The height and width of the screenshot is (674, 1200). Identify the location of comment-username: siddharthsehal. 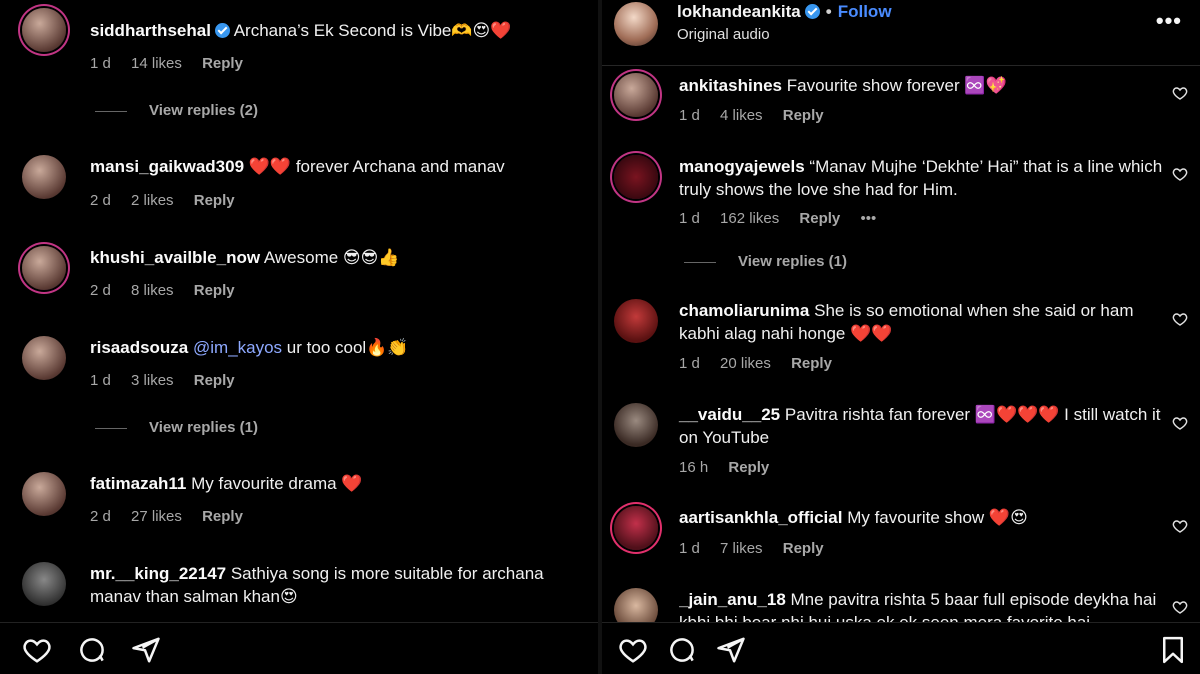
(150, 30).